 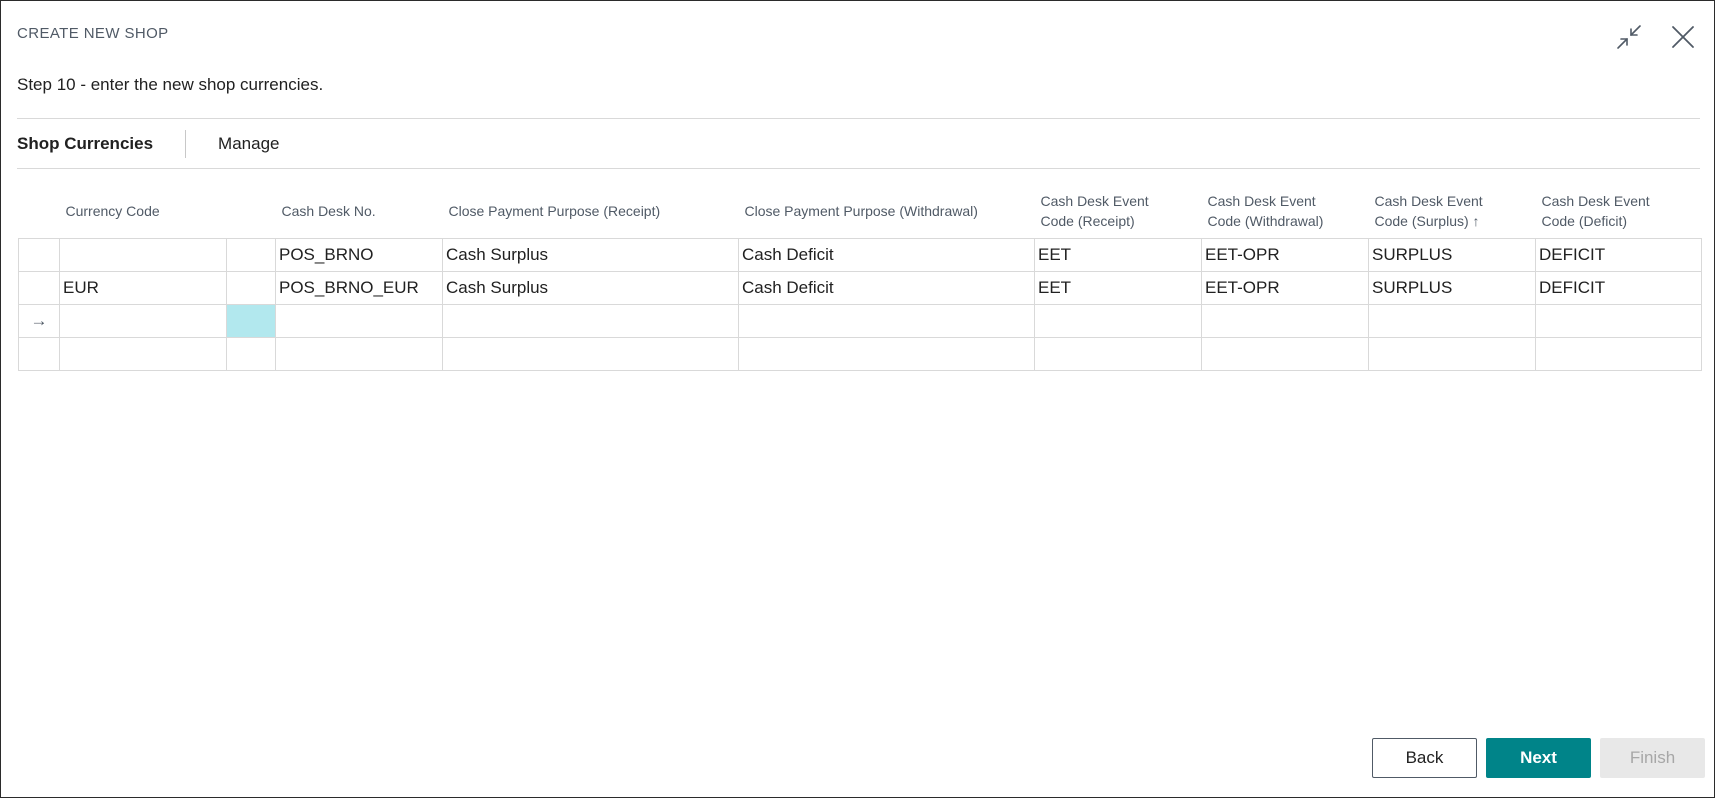 I want to click on row-indicator-arrow-icon: →, so click(x=39, y=321).